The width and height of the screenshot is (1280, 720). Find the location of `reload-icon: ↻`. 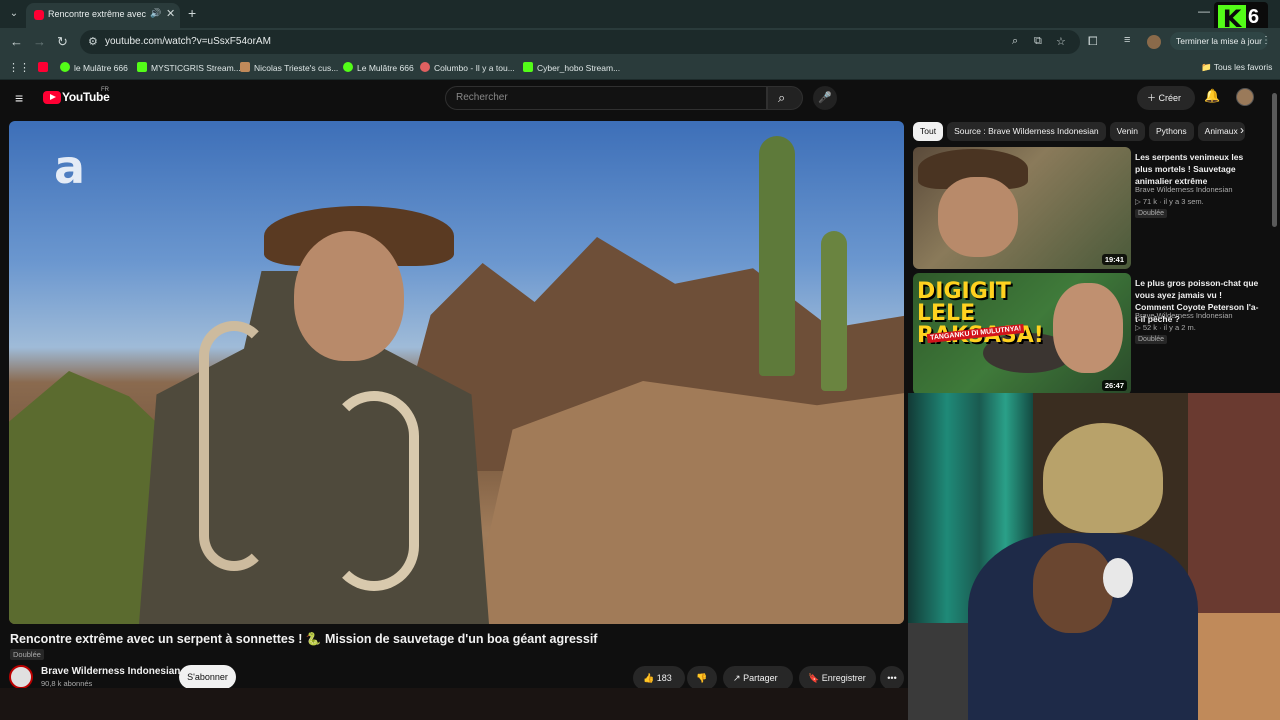

reload-icon: ↻ is located at coordinates (62, 42).